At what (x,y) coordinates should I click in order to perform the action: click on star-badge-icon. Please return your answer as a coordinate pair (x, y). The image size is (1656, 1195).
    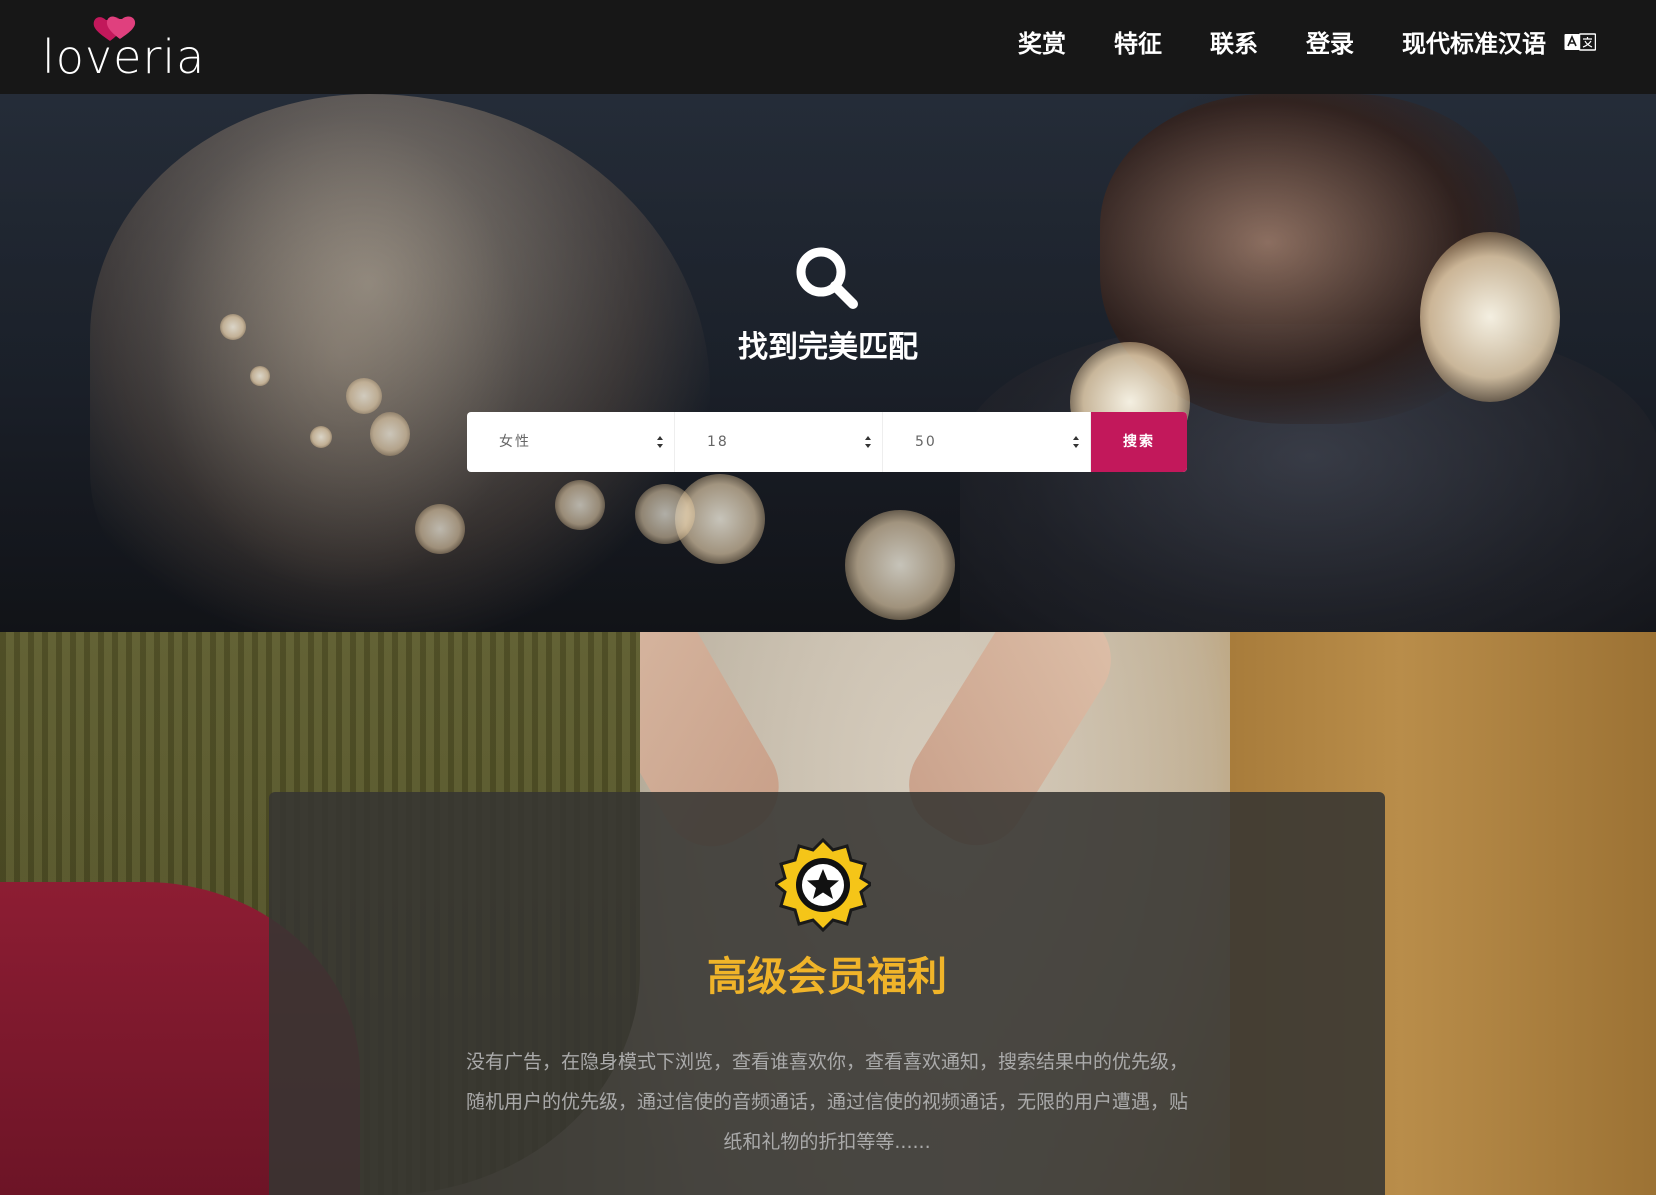
    Looking at the image, I should click on (823, 884).